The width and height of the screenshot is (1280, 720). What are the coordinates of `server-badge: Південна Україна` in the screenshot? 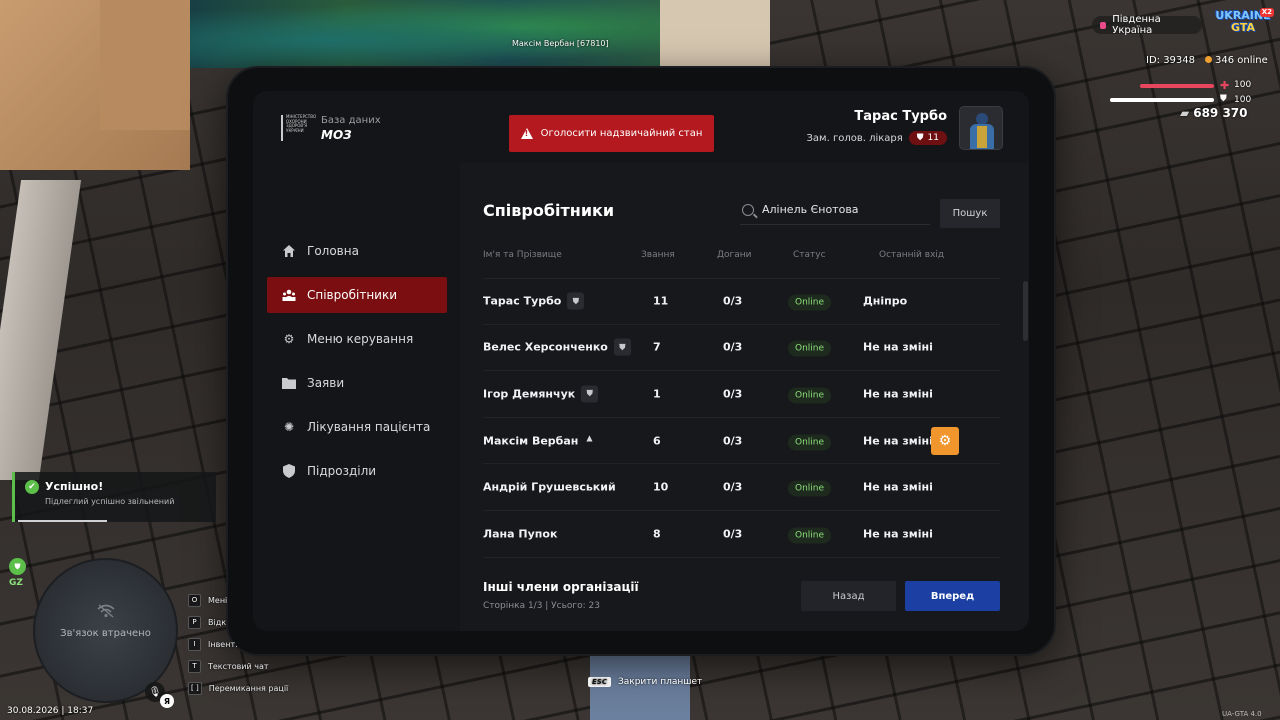 It's located at (1147, 25).